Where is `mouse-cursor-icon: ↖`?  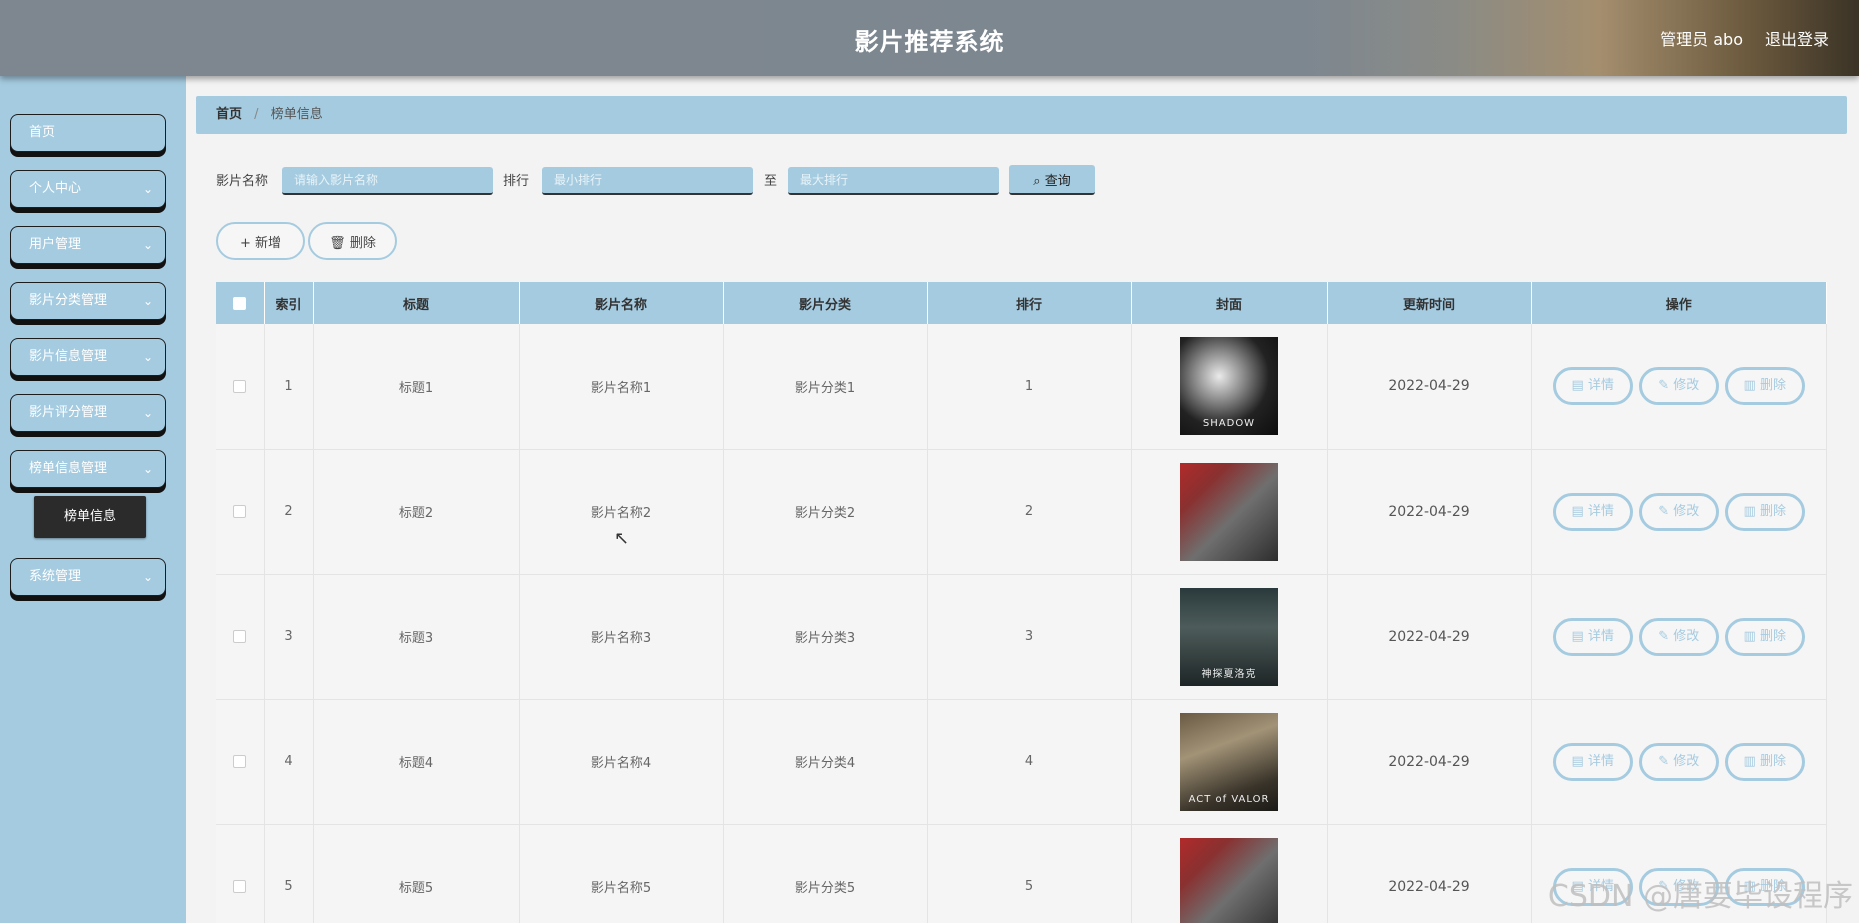 mouse-cursor-icon: ↖ is located at coordinates (622, 538).